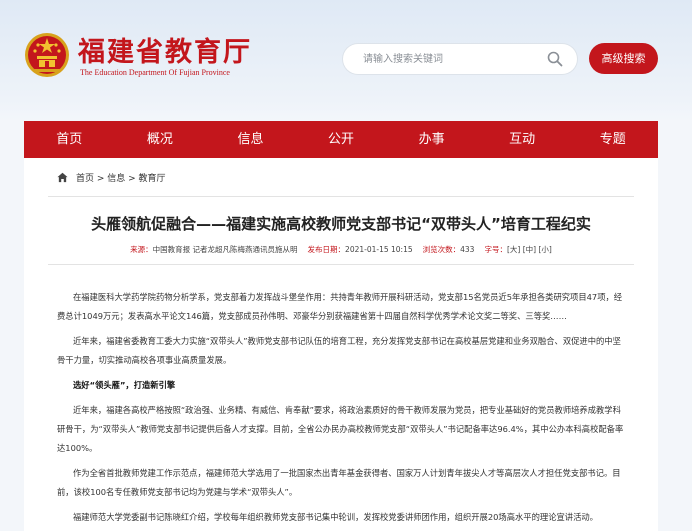  What do you see at coordinates (250, 139) in the screenshot?
I see `nav-item-information: 信息` at bounding box center [250, 139].